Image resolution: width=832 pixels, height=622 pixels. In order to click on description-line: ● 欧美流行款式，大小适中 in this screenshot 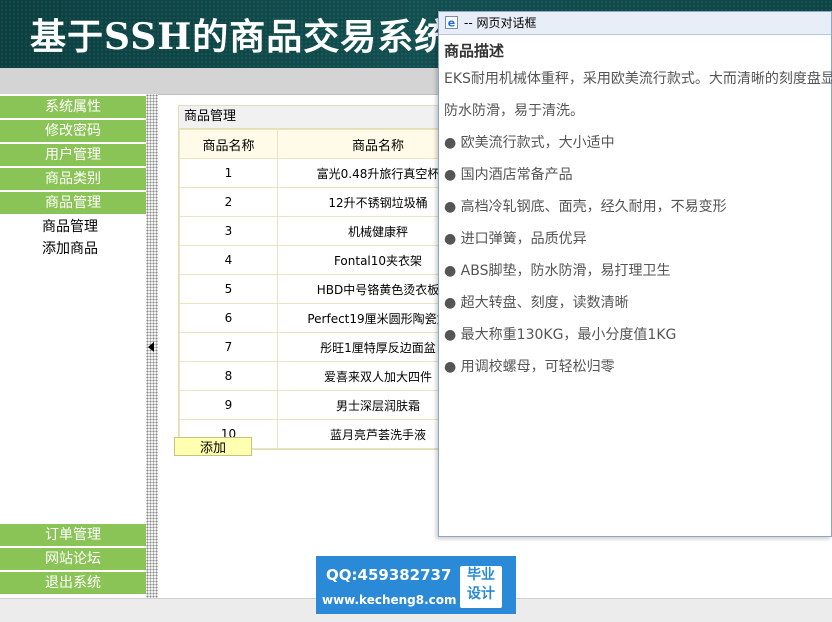, I will do `click(529, 143)`.